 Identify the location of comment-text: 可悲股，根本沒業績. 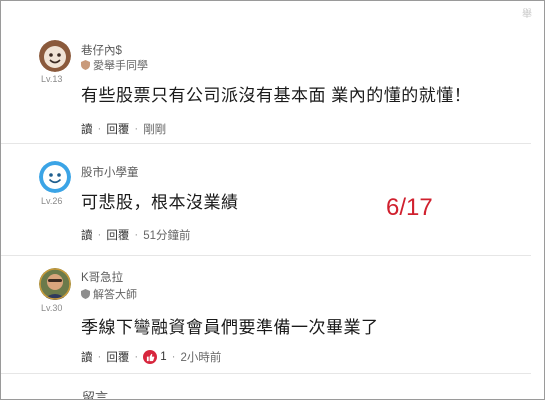
(160, 202).